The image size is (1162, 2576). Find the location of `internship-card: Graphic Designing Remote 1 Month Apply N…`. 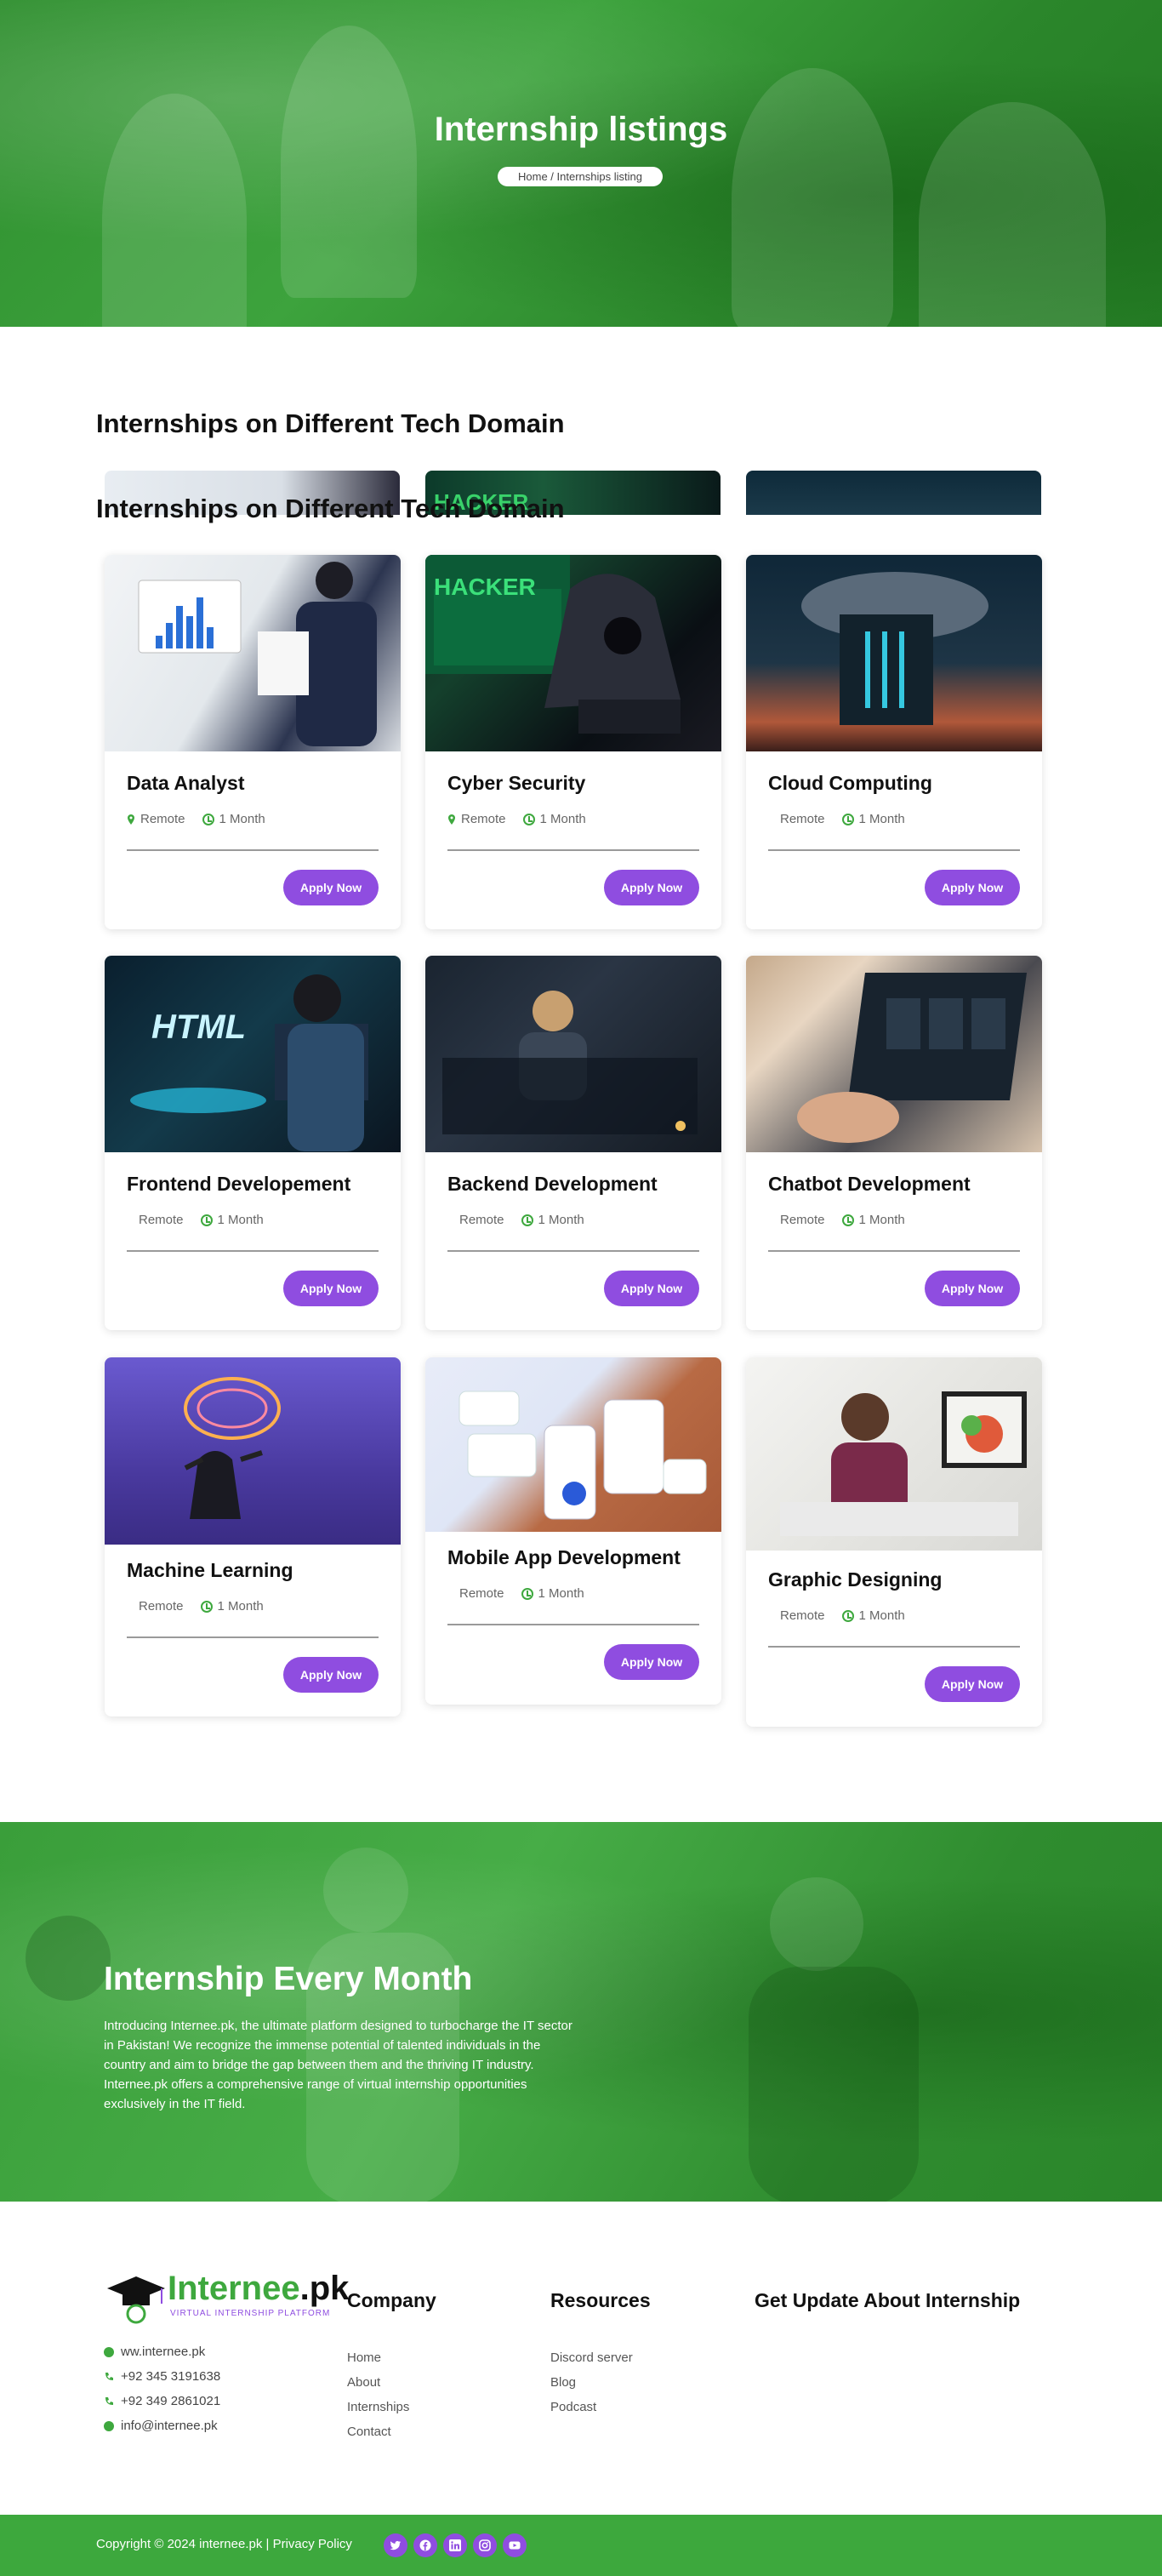

internship-card: Graphic Designing Remote 1 Month Apply N… is located at coordinates (894, 1542).